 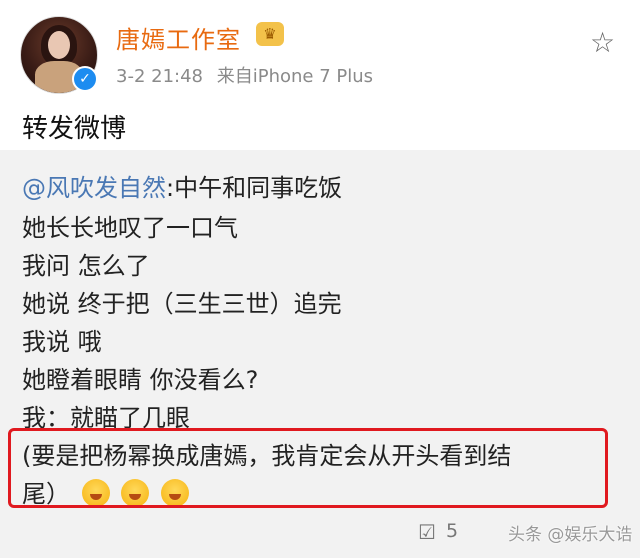 I want to click on repost-icon: ☑, so click(x=427, y=532).